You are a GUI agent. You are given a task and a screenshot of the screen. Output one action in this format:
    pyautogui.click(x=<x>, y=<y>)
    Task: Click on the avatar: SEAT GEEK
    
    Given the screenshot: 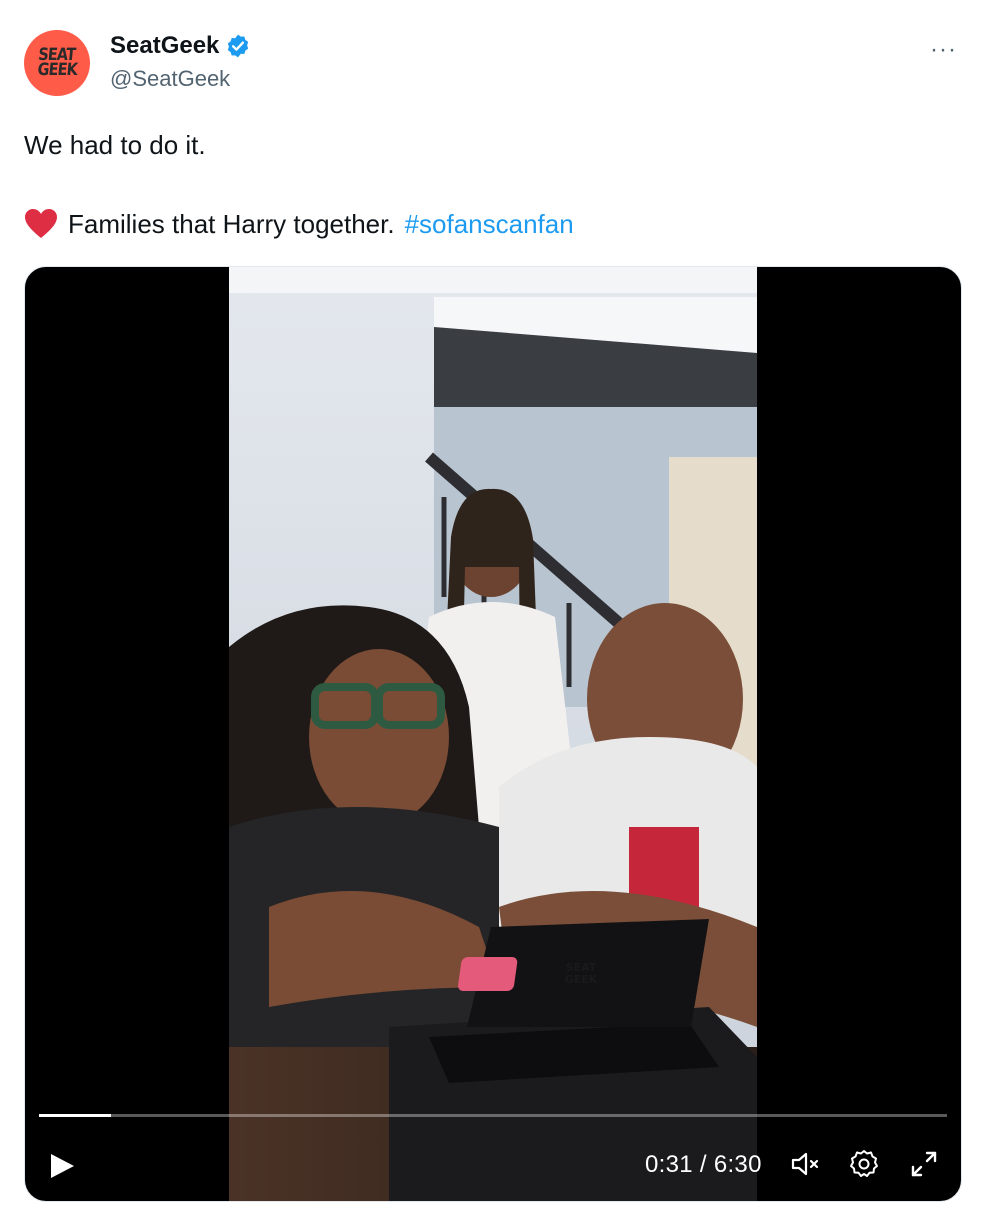 What is the action you would take?
    pyautogui.click(x=57, y=63)
    